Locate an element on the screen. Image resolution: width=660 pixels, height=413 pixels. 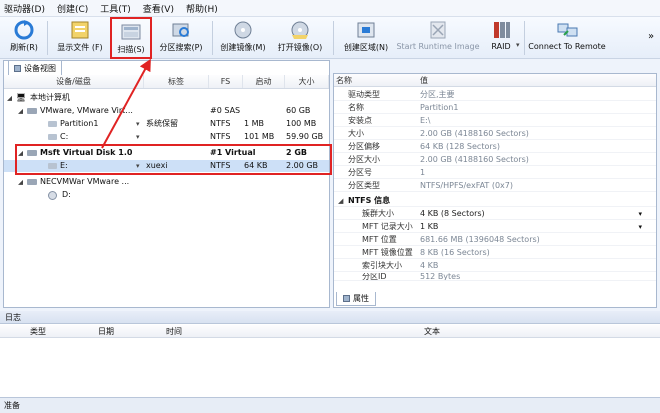
open-image-button: 打开镜像(O) is located at coordinates (300, 38).